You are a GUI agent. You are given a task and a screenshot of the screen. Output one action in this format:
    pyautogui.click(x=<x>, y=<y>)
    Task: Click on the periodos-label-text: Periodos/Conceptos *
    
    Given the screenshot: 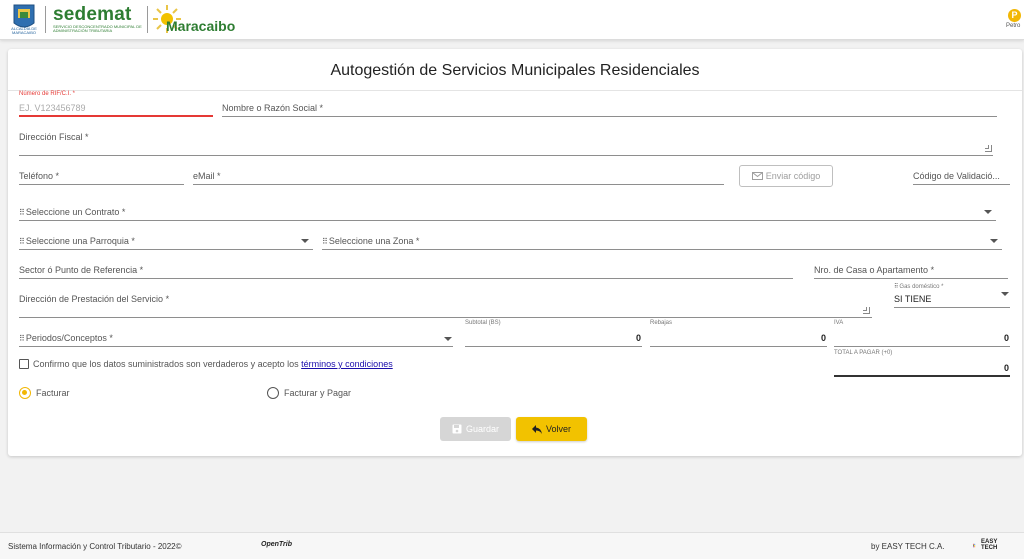 What is the action you would take?
    pyautogui.click(x=69, y=338)
    